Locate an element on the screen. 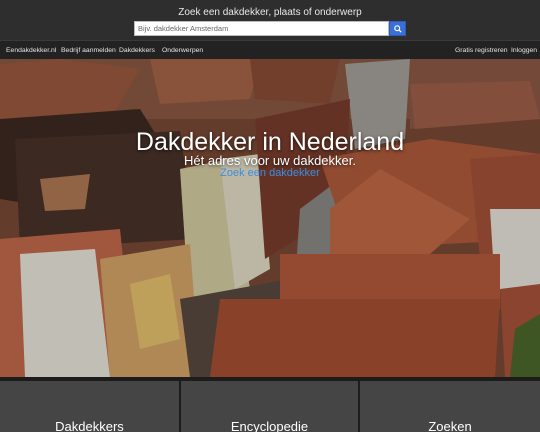 Image resolution: width=540 pixels, height=432 pixels. nav-topics: Onderwerpen is located at coordinates (182, 50).